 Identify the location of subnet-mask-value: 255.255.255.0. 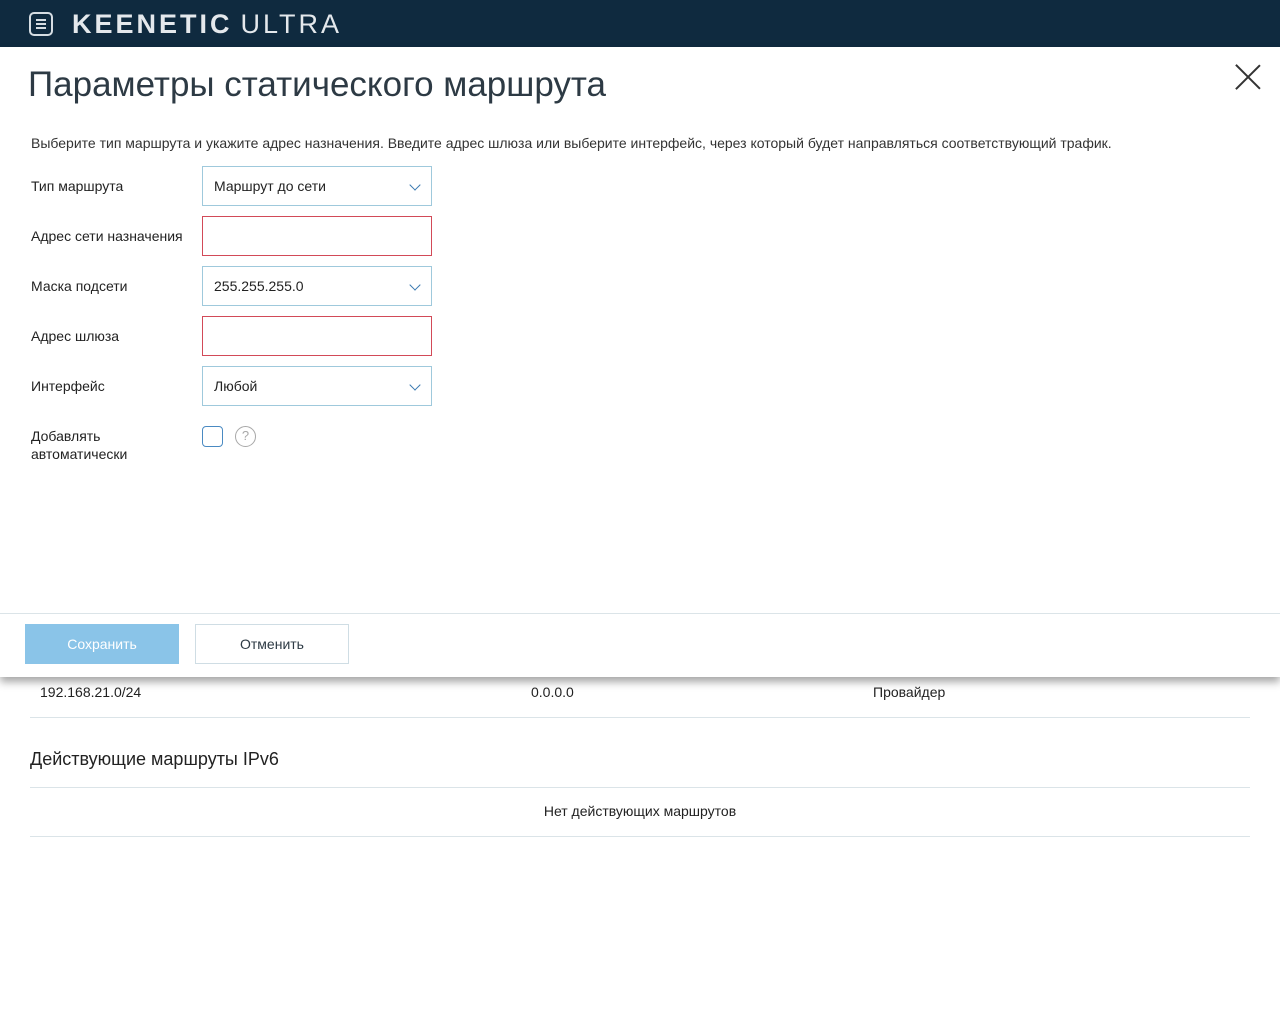
(259, 286).